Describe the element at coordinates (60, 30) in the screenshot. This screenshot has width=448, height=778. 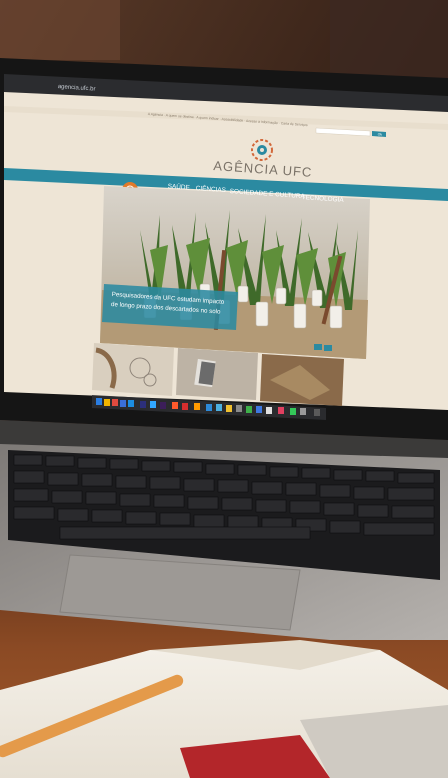
I see `background-blur-left` at that location.